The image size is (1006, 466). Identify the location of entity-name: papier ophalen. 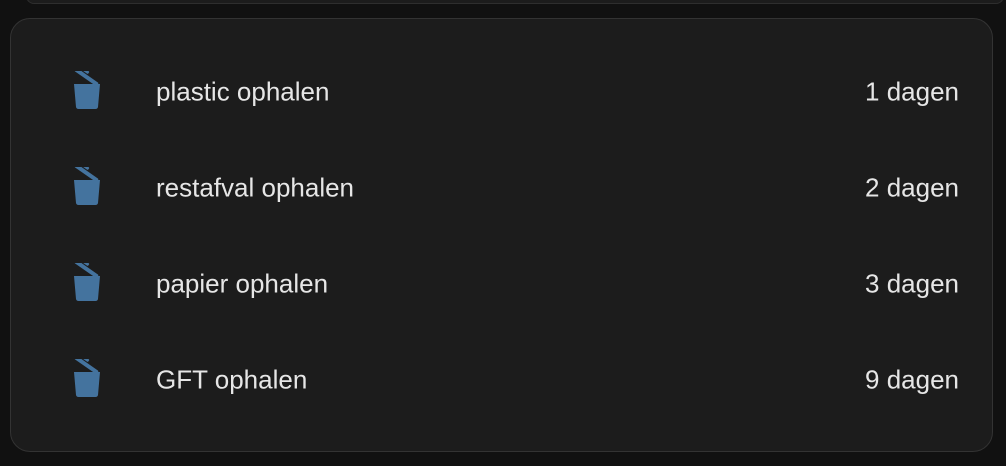
(242, 283).